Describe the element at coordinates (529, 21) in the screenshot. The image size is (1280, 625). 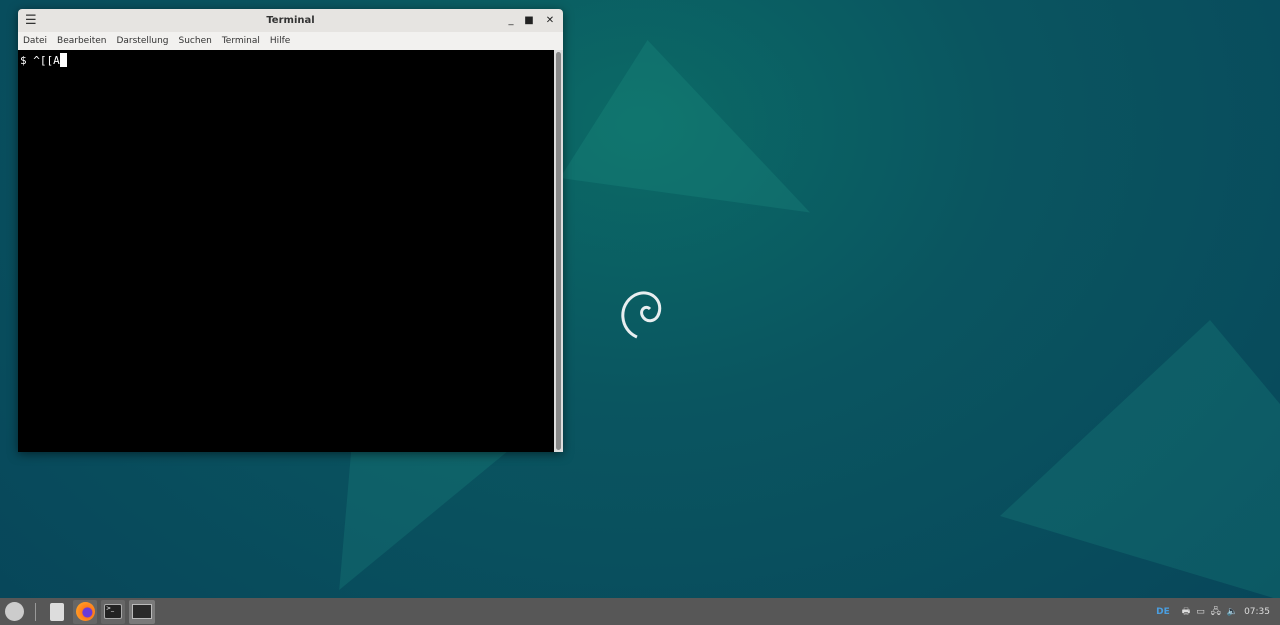
I see `maximize-button: ■` at that location.